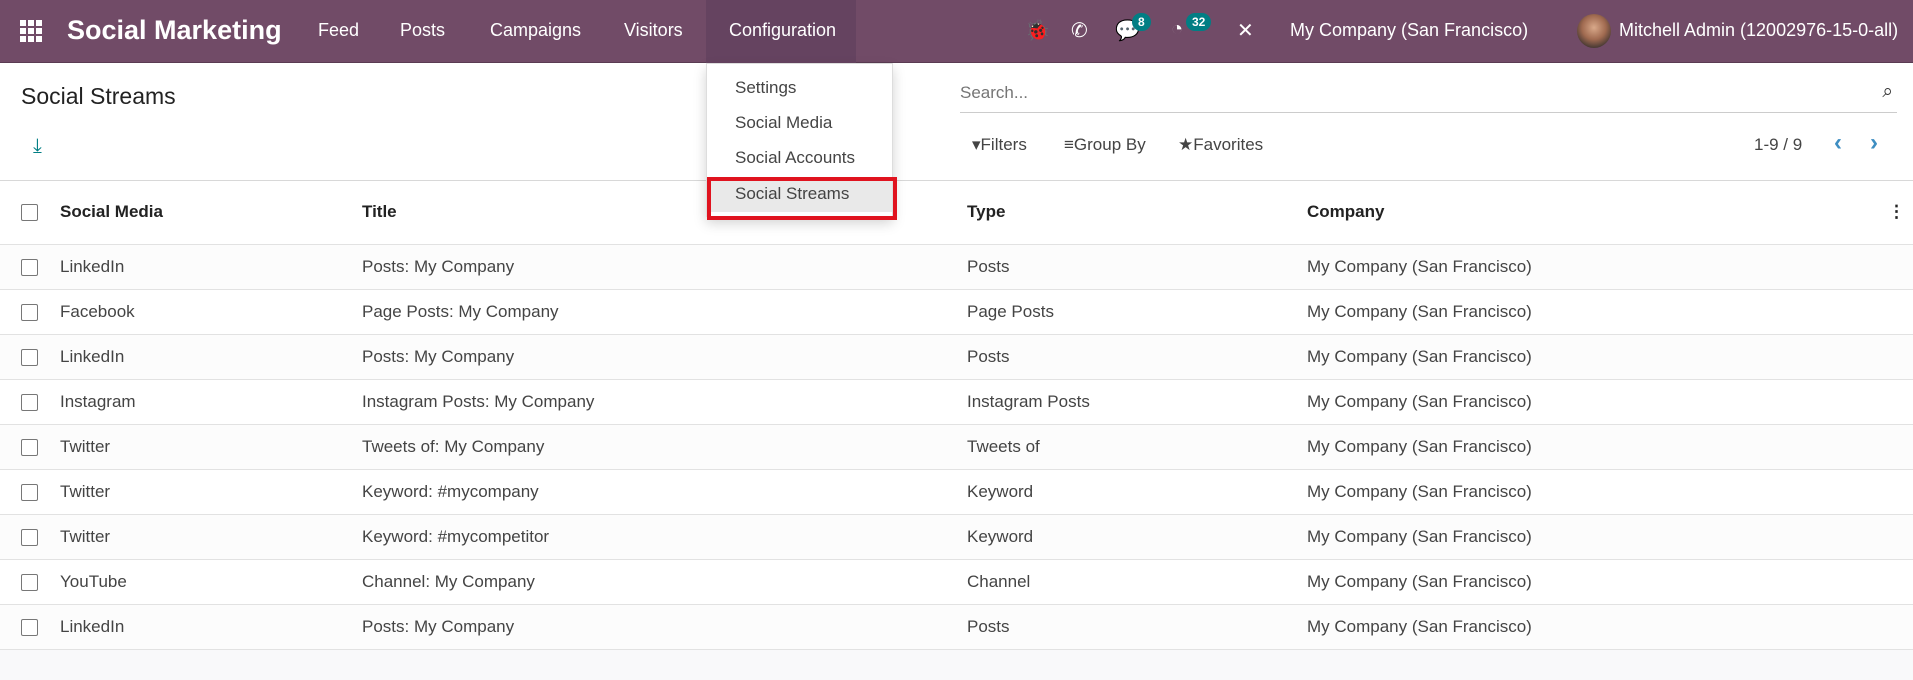  I want to click on cell-title: Tweets of: My Company, so click(664, 447).